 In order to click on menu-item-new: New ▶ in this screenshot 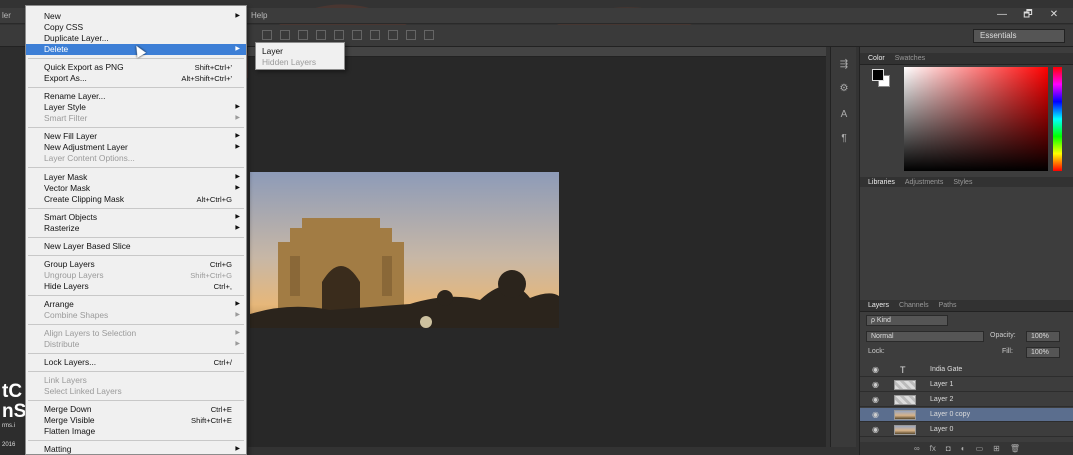, I will do `click(136, 16)`.